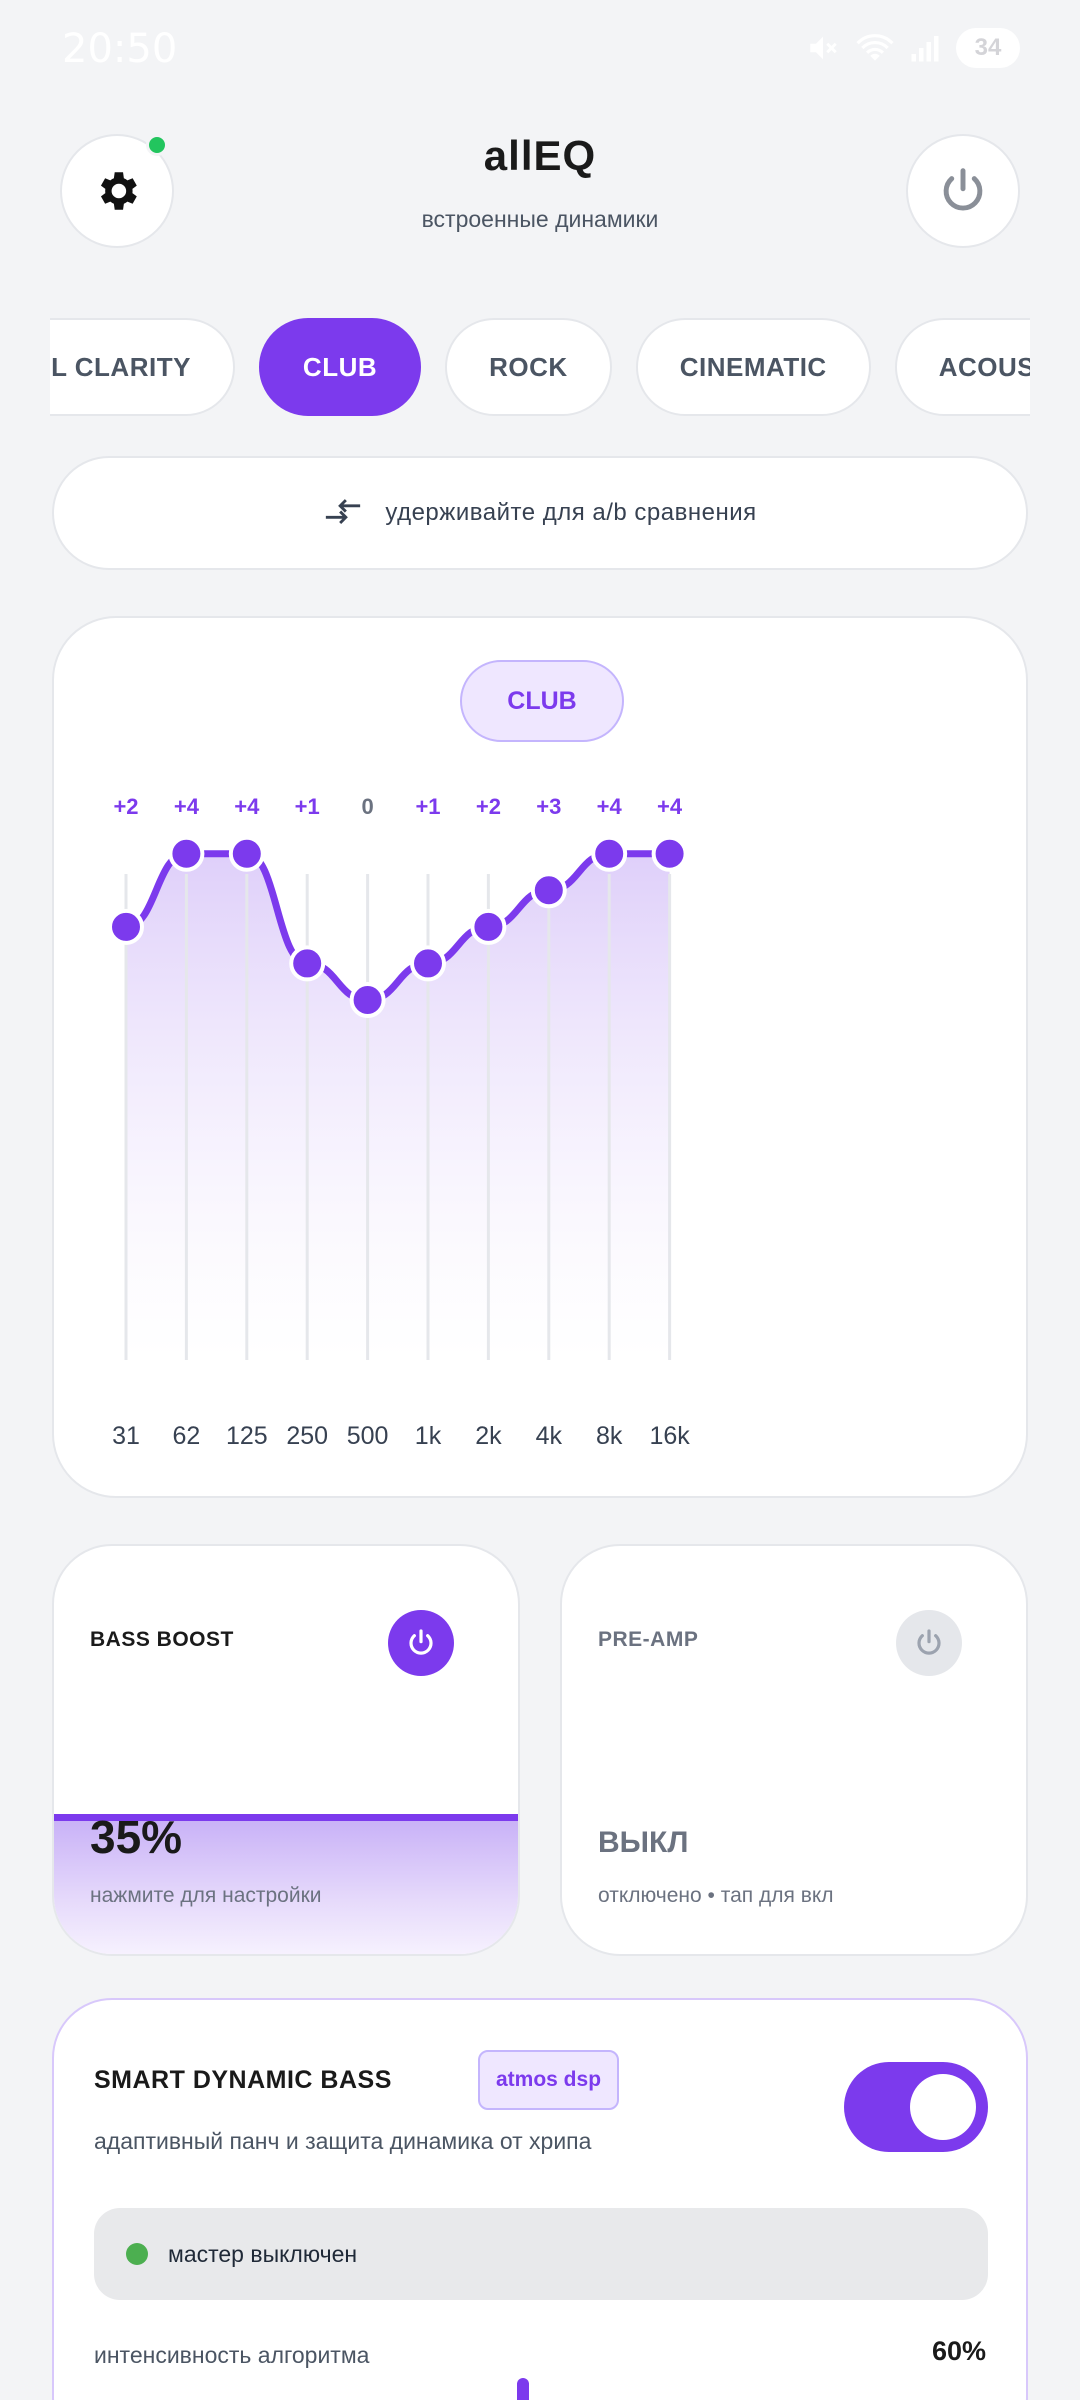  What do you see at coordinates (243, 2080) in the screenshot?
I see `smart-bass-title: SMART DYNAMIC BASS` at bounding box center [243, 2080].